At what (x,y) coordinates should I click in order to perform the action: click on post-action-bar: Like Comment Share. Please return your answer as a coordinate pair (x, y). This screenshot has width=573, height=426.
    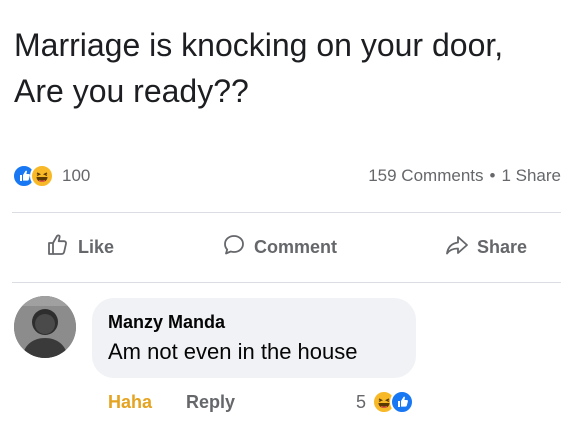
    Looking at the image, I should click on (286, 247).